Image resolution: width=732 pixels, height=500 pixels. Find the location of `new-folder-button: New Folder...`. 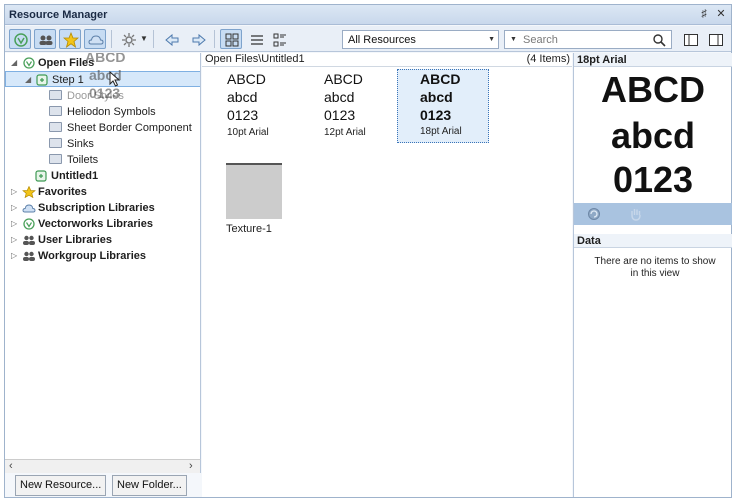

new-folder-button: New Folder... is located at coordinates (149, 485).